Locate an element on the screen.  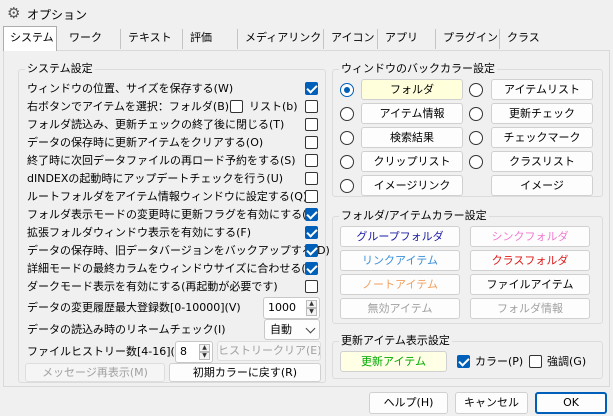
tab-icon: アイコン is located at coordinates (350, 39).